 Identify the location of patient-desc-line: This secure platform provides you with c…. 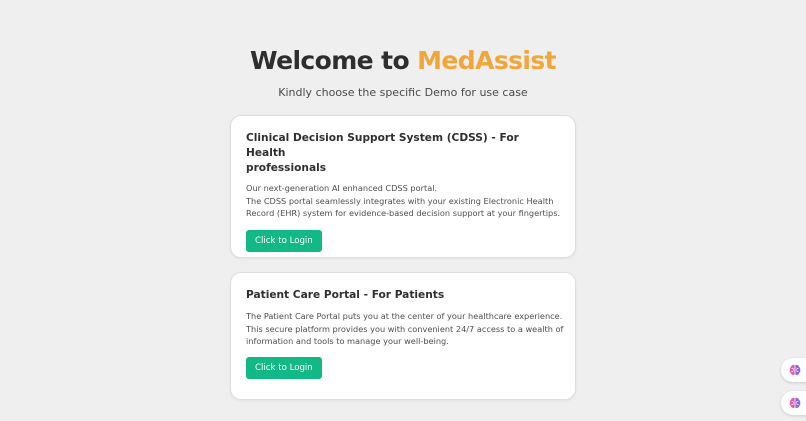
(405, 328).